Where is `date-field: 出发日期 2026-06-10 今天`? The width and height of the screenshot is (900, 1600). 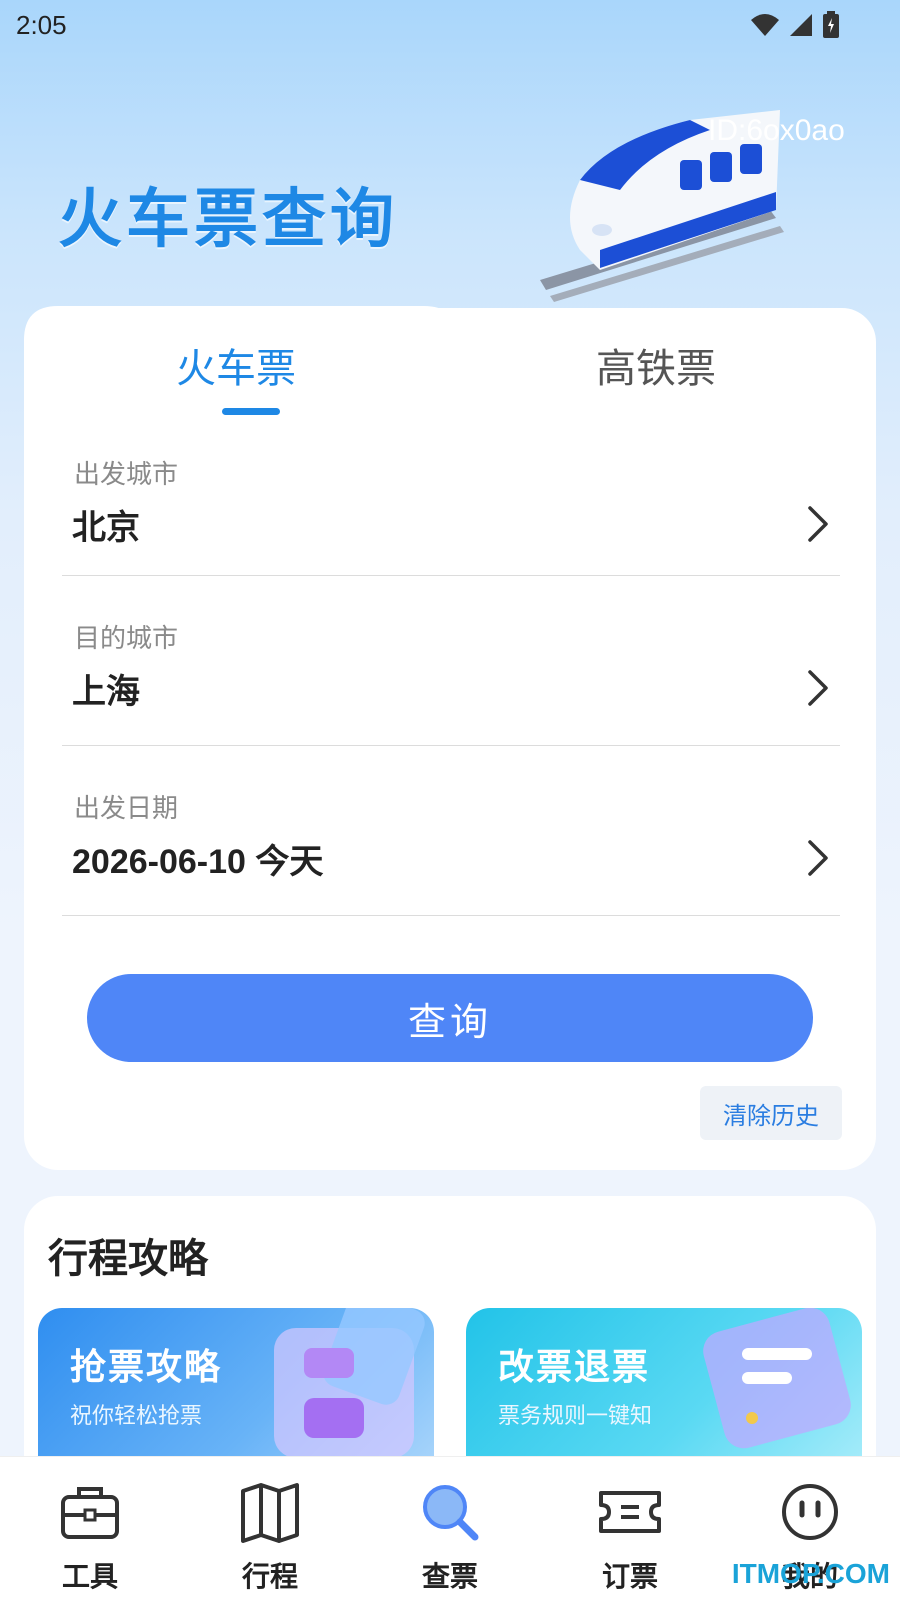
date-field: 出发日期 2026-06-10 今天 is located at coordinates (451, 831).